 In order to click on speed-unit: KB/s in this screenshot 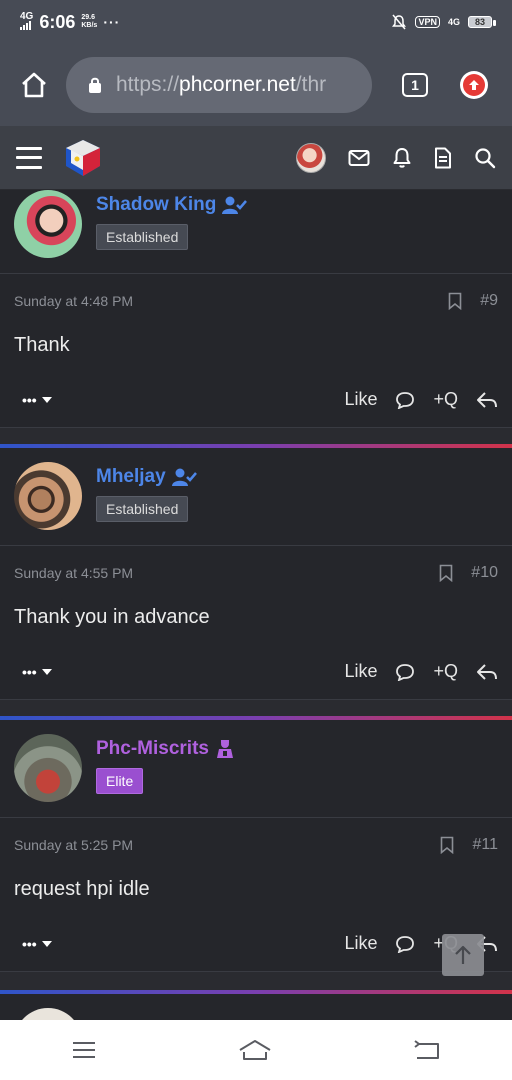, I will do `click(89, 25)`.